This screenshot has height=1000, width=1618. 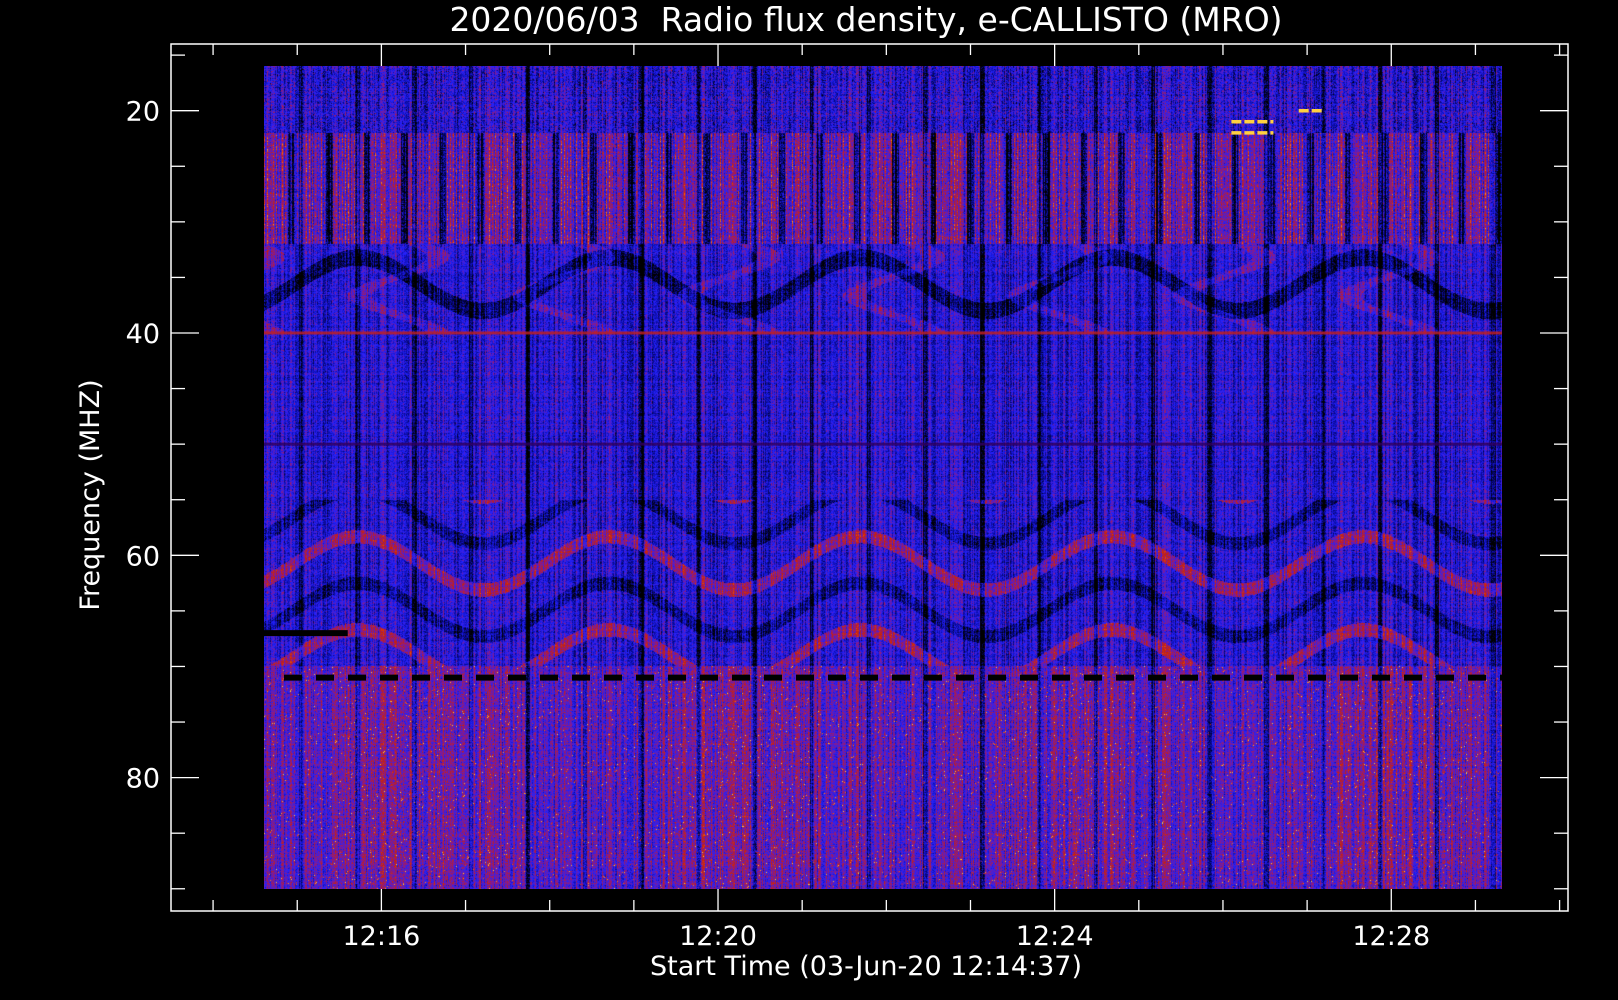 I want to click on y-tick-label-1: 40, so click(x=143, y=334).